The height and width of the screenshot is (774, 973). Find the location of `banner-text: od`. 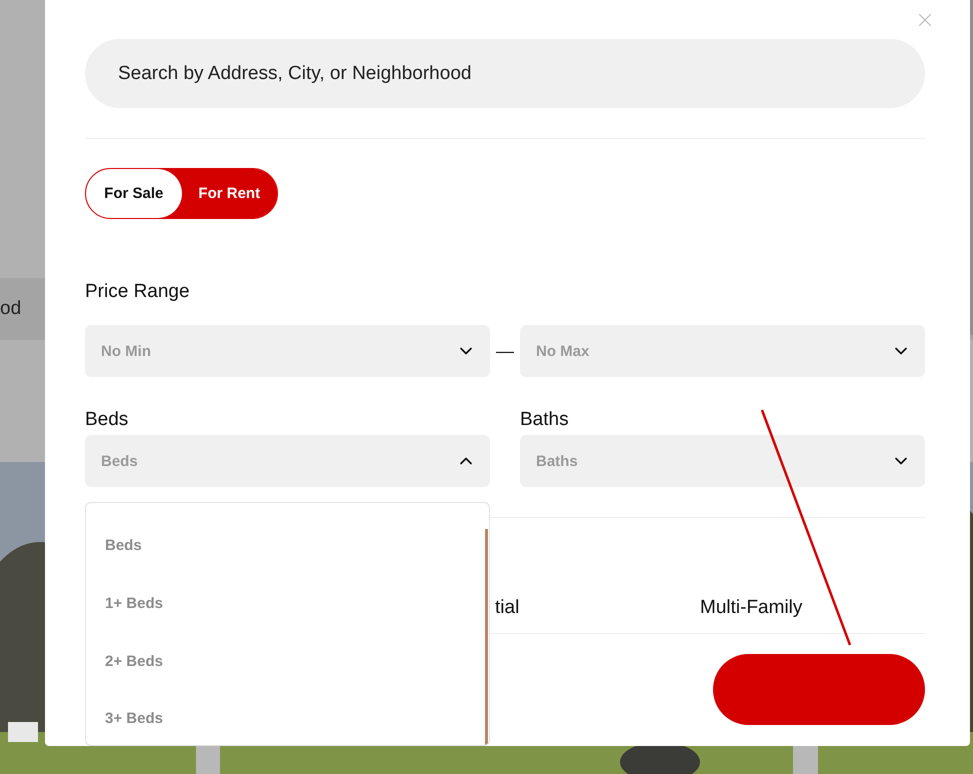

banner-text: od is located at coordinates (11, 309).